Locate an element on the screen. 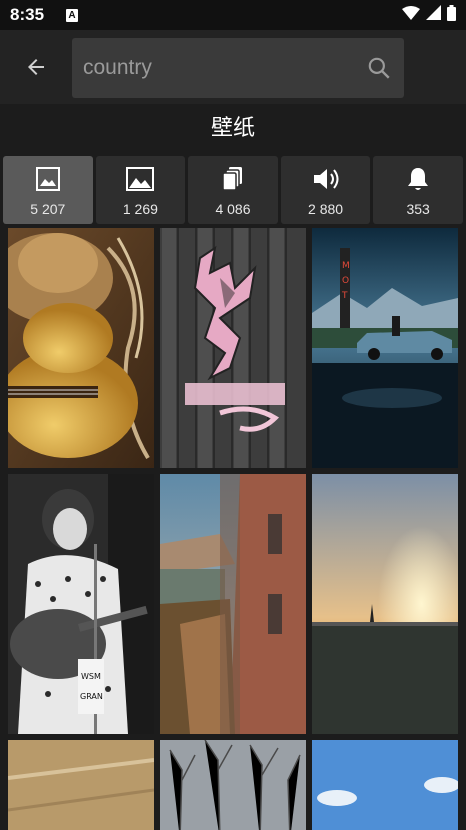 The height and width of the screenshot is (830, 466). tab-notifications: 353 is located at coordinates (418, 190).